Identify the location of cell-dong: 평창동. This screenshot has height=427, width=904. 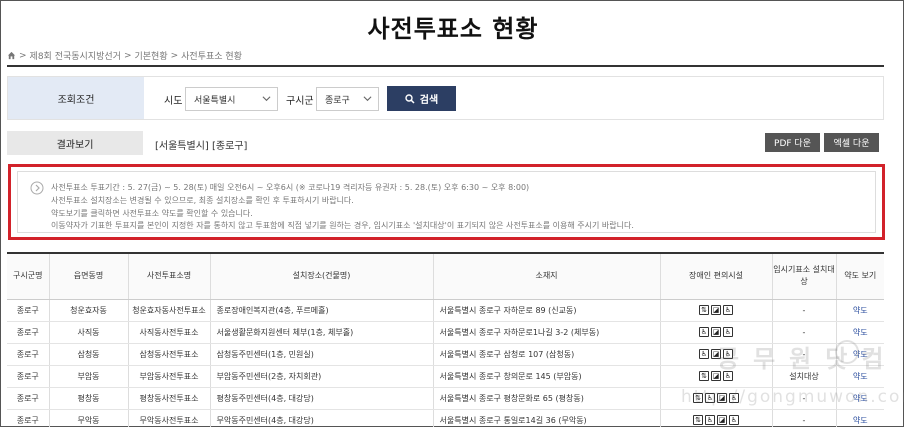
(89, 398).